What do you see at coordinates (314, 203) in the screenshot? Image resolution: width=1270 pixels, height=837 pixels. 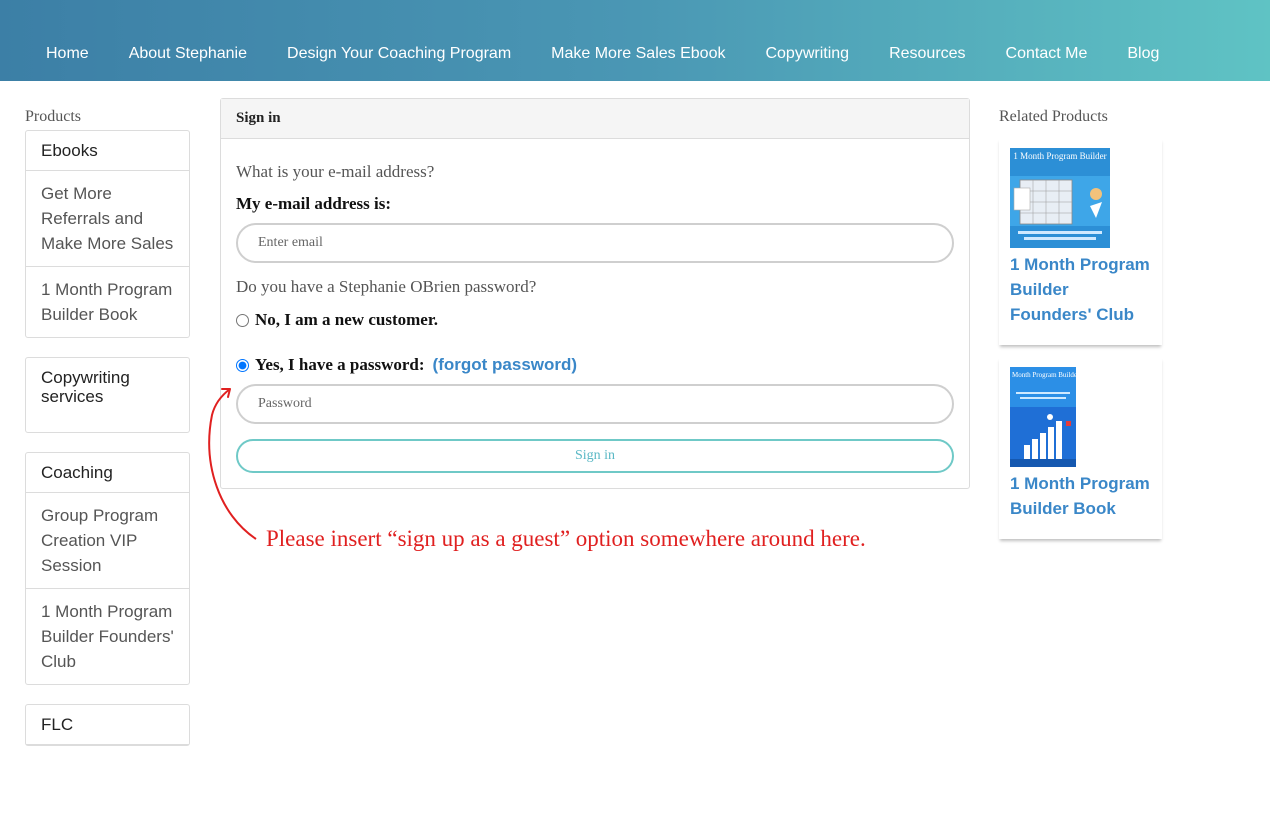 I see `email-label: My e-mail address is:` at bounding box center [314, 203].